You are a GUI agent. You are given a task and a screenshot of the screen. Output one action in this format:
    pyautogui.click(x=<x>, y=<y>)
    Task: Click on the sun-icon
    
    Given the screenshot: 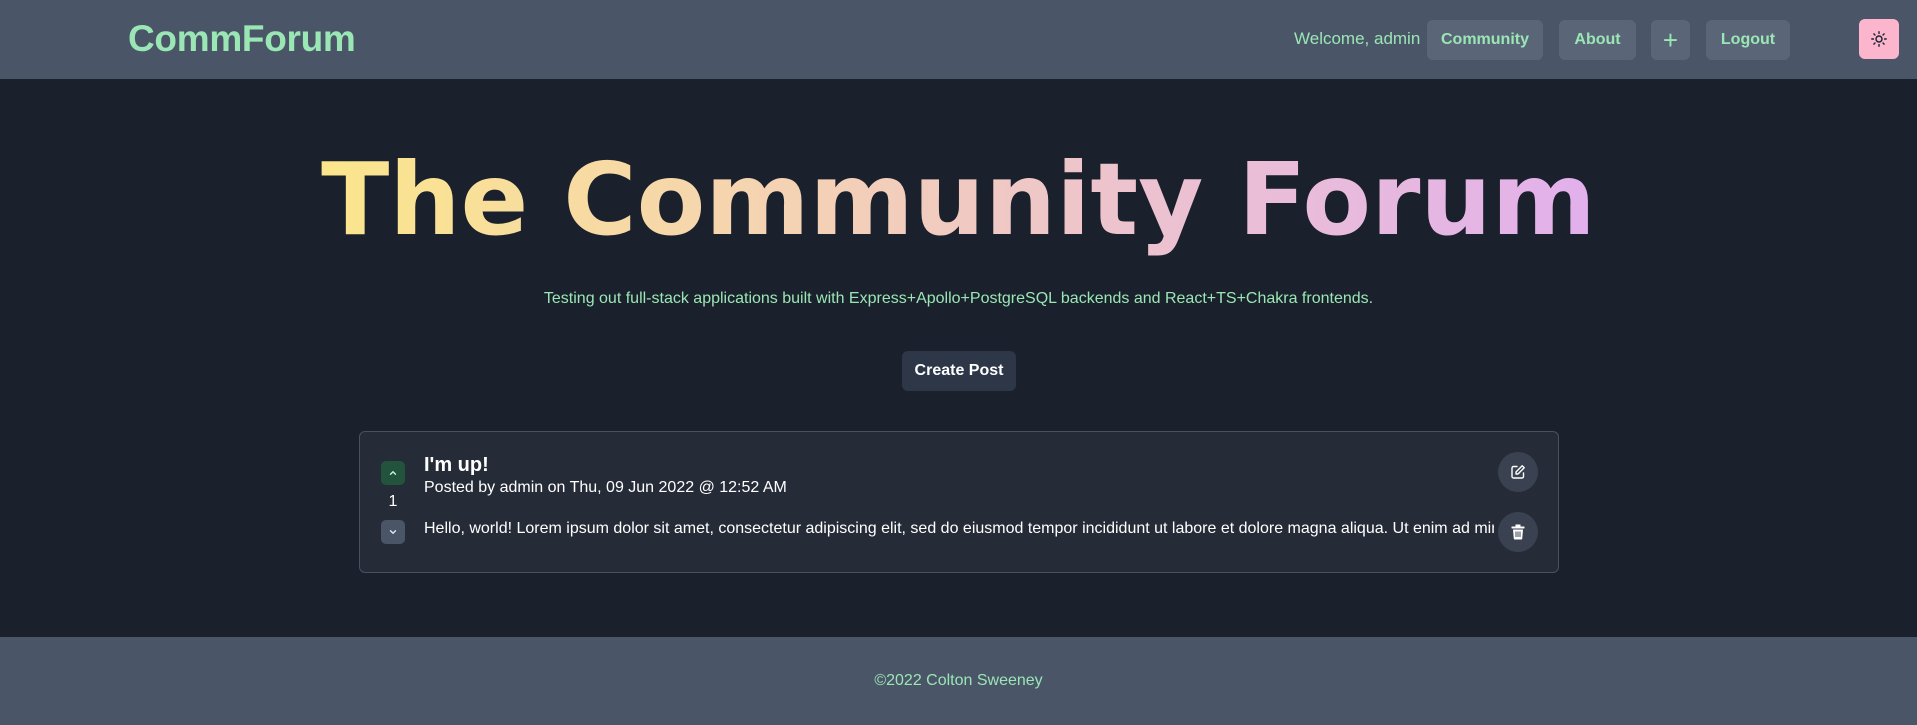 What is the action you would take?
    pyautogui.click(x=1879, y=39)
    